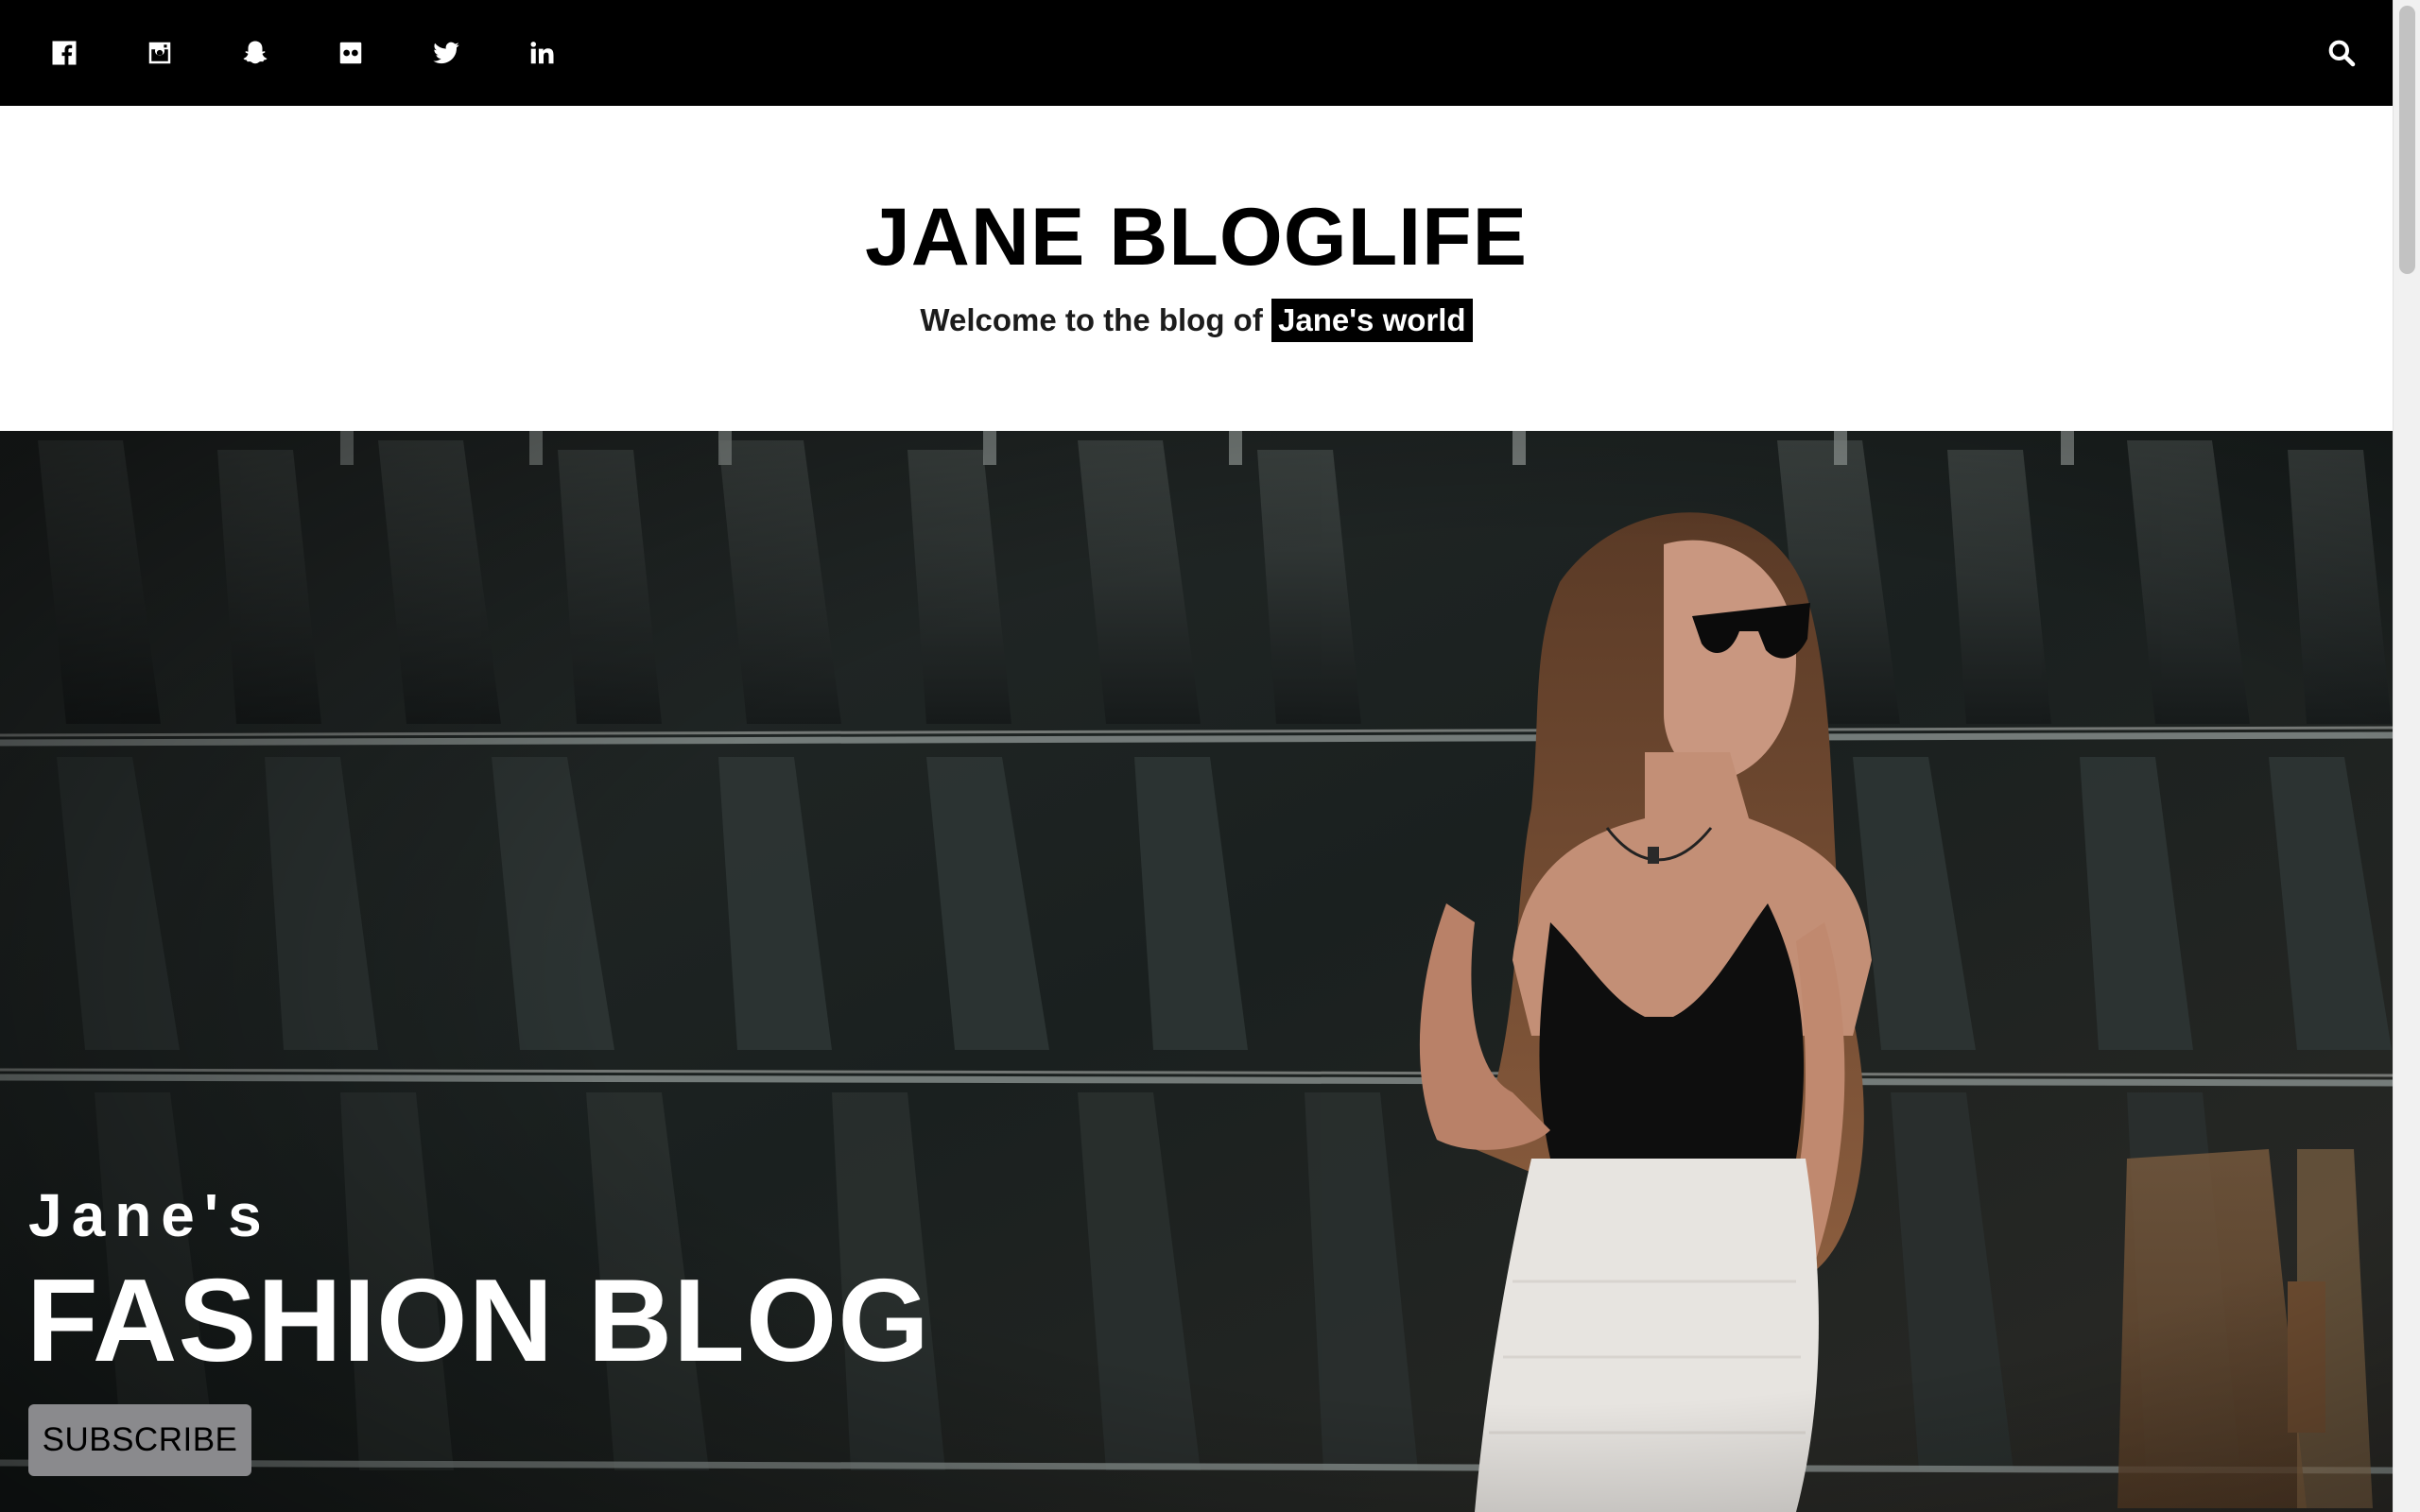 The height and width of the screenshot is (1512, 2420). Describe the element at coordinates (351, 53) in the screenshot. I see `flickr-icon` at that location.